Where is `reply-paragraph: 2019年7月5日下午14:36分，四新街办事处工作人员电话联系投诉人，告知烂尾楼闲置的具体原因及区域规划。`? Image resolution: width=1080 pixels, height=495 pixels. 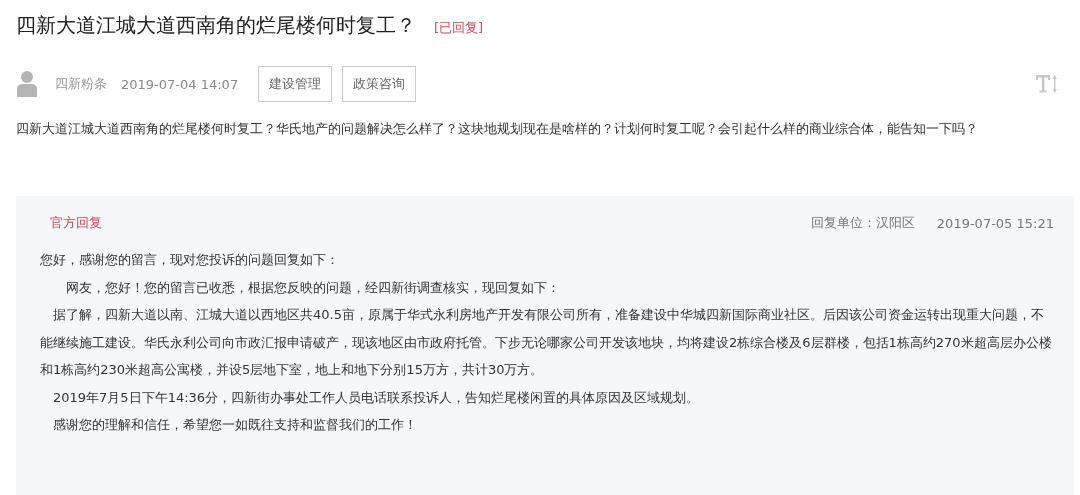
reply-paragraph: 2019年7月5日下午14:36分，四新街办事处工作人员电话联系投诉人，告知烂尾楼闲置的具体原因及区域规划。 is located at coordinates (376, 397).